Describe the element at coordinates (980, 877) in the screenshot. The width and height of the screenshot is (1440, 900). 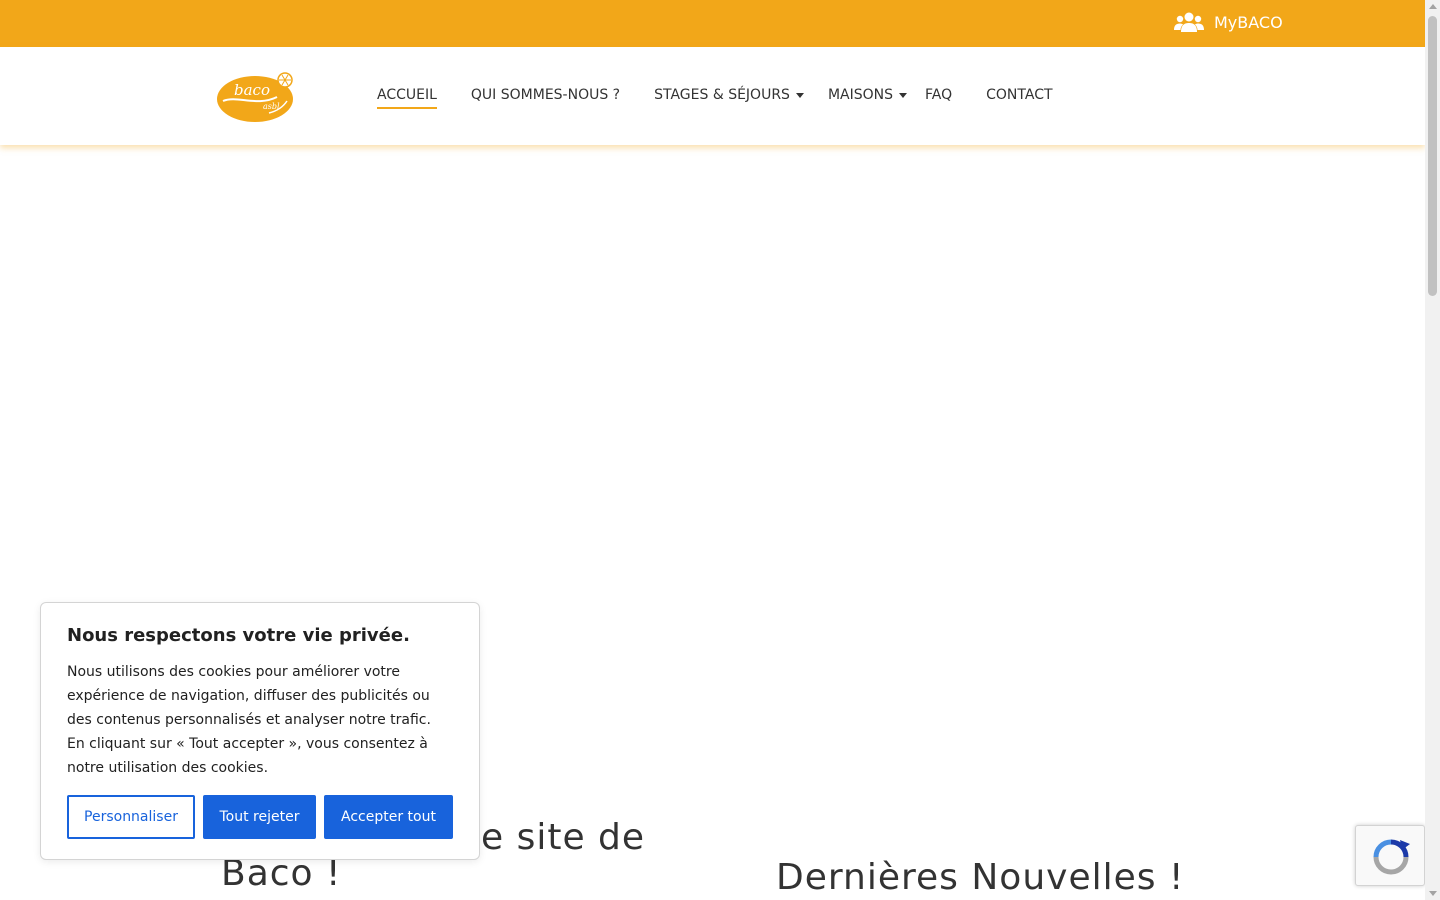
I see `news-heading: Dernières Nouvelles !` at that location.